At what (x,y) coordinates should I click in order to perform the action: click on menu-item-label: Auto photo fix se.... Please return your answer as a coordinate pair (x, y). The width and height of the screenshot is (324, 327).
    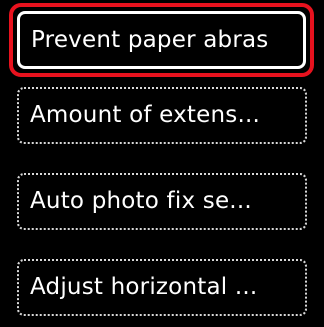
    Looking at the image, I should click on (141, 201).